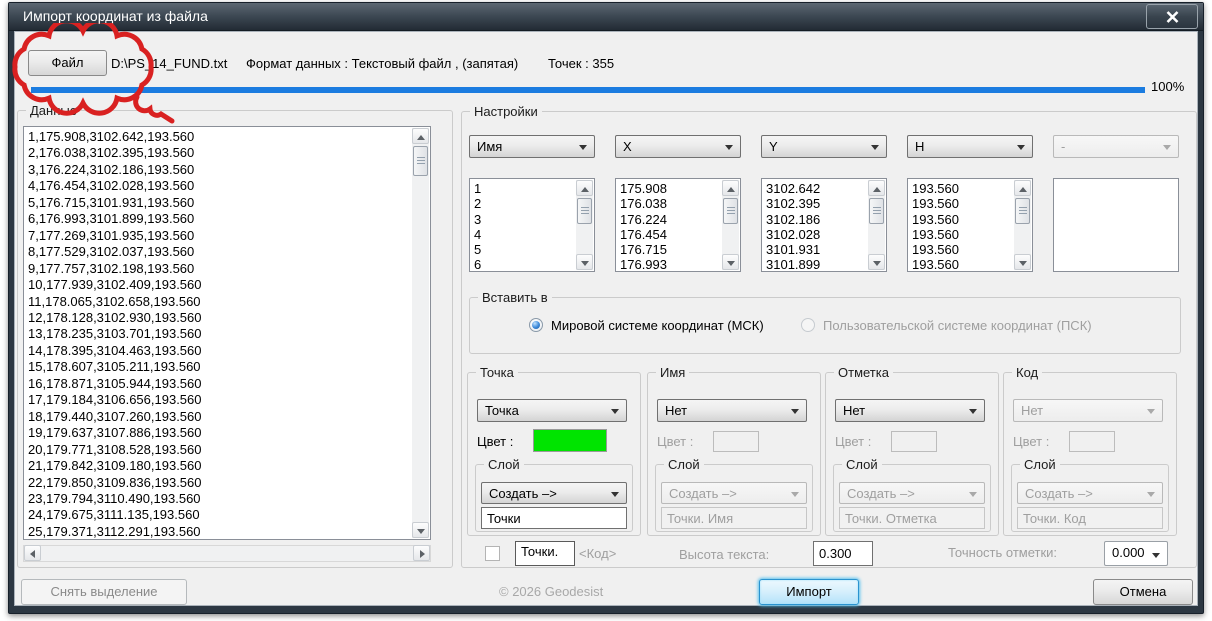 This screenshot has height=621, width=1212. Describe the element at coordinates (1088, 410) in the screenshot. I see `code-type-combo: Нет` at that location.